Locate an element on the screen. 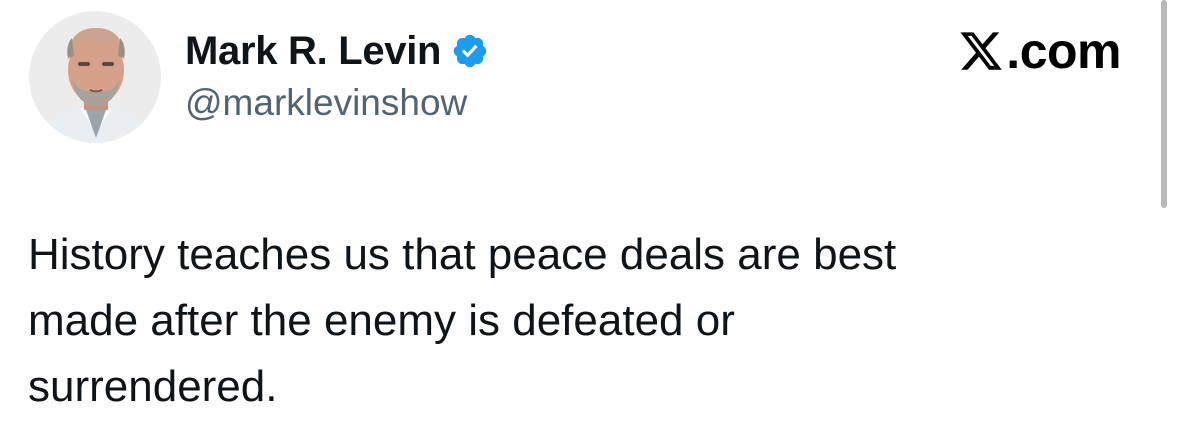 Image resolution: width=1179 pixels, height=448 pixels. display-name: Mark R. Levin is located at coordinates (313, 51).